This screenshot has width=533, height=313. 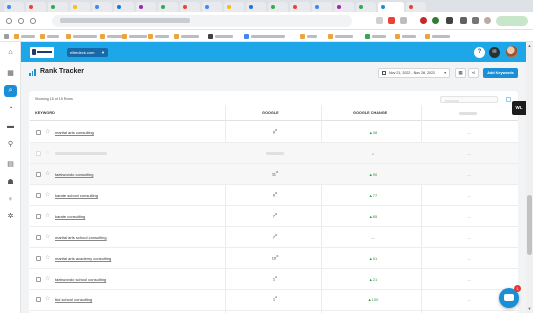 I want to click on date-range-picker: Nov 21, 2022 - Nov 28, 2022 ▾, so click(x=414, y=73).